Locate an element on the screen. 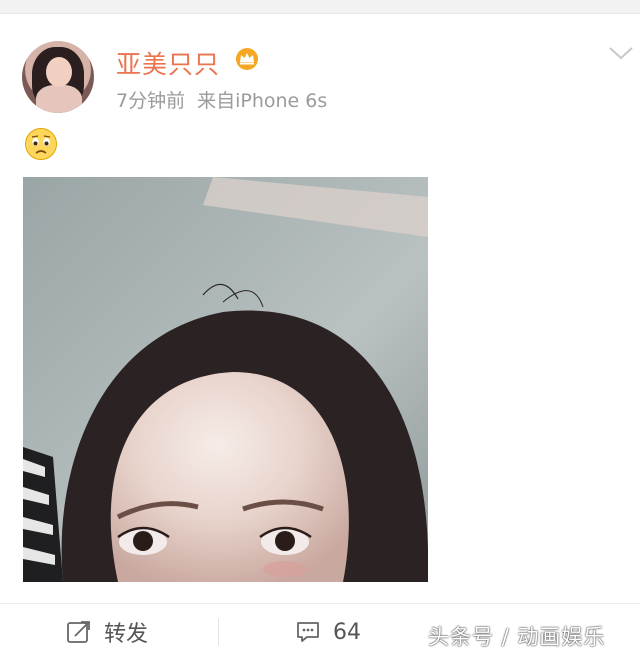 The width and height of the screenshot is (640, 658). source-watermark: 头条号 / 动画娱乐 is located at coordinates (517, 637).